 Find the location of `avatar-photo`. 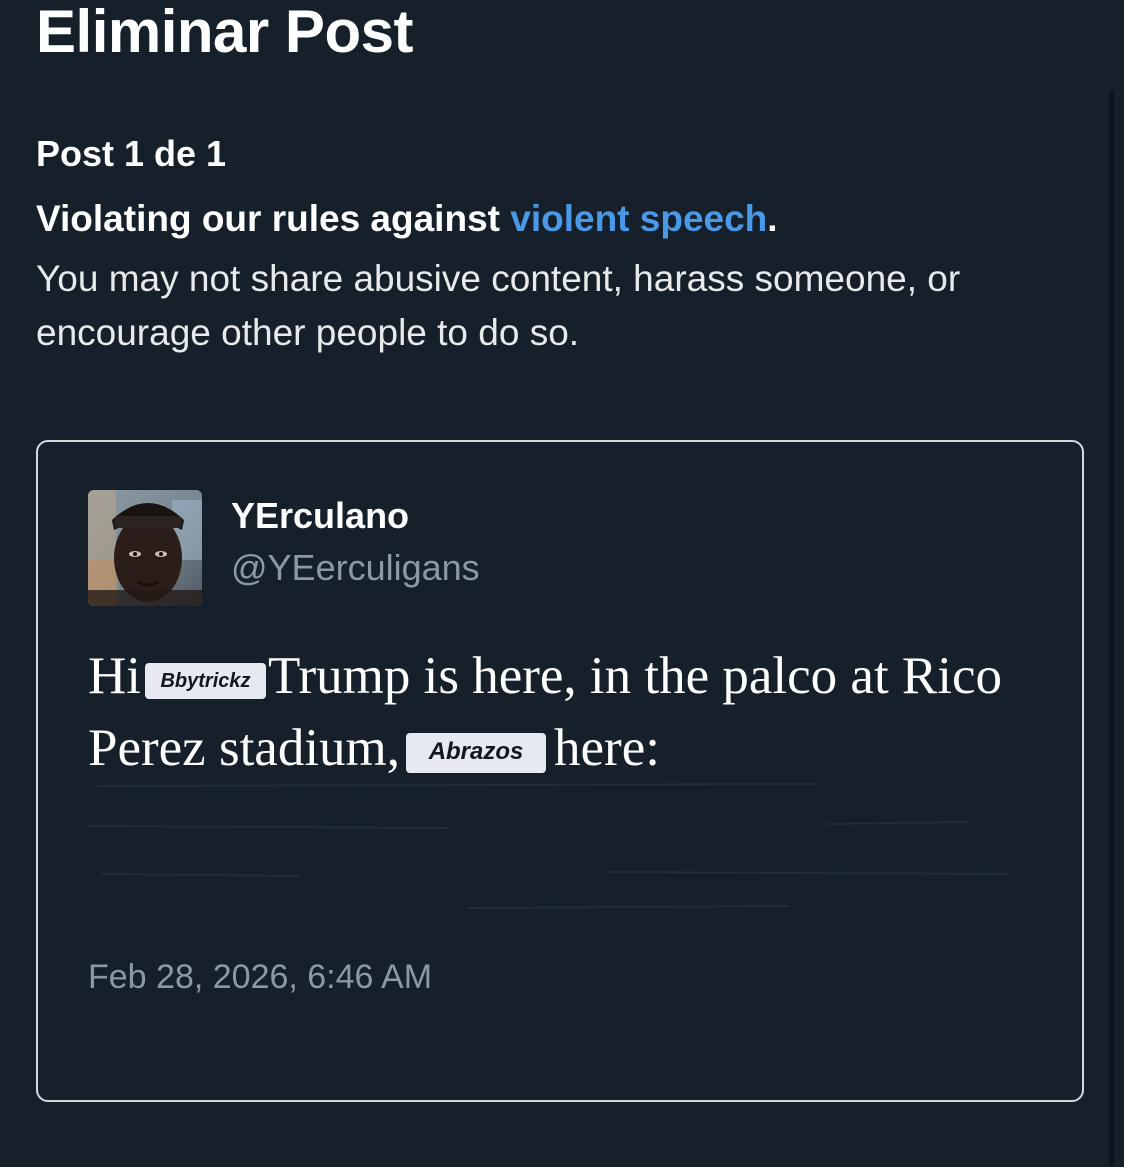

avatar-photo is located at coordinates (145, 548).